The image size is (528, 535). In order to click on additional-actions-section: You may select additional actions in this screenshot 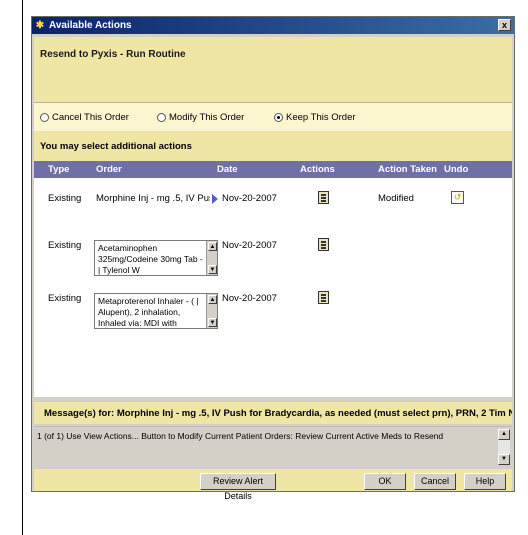, I will do `click(273, 146)`.